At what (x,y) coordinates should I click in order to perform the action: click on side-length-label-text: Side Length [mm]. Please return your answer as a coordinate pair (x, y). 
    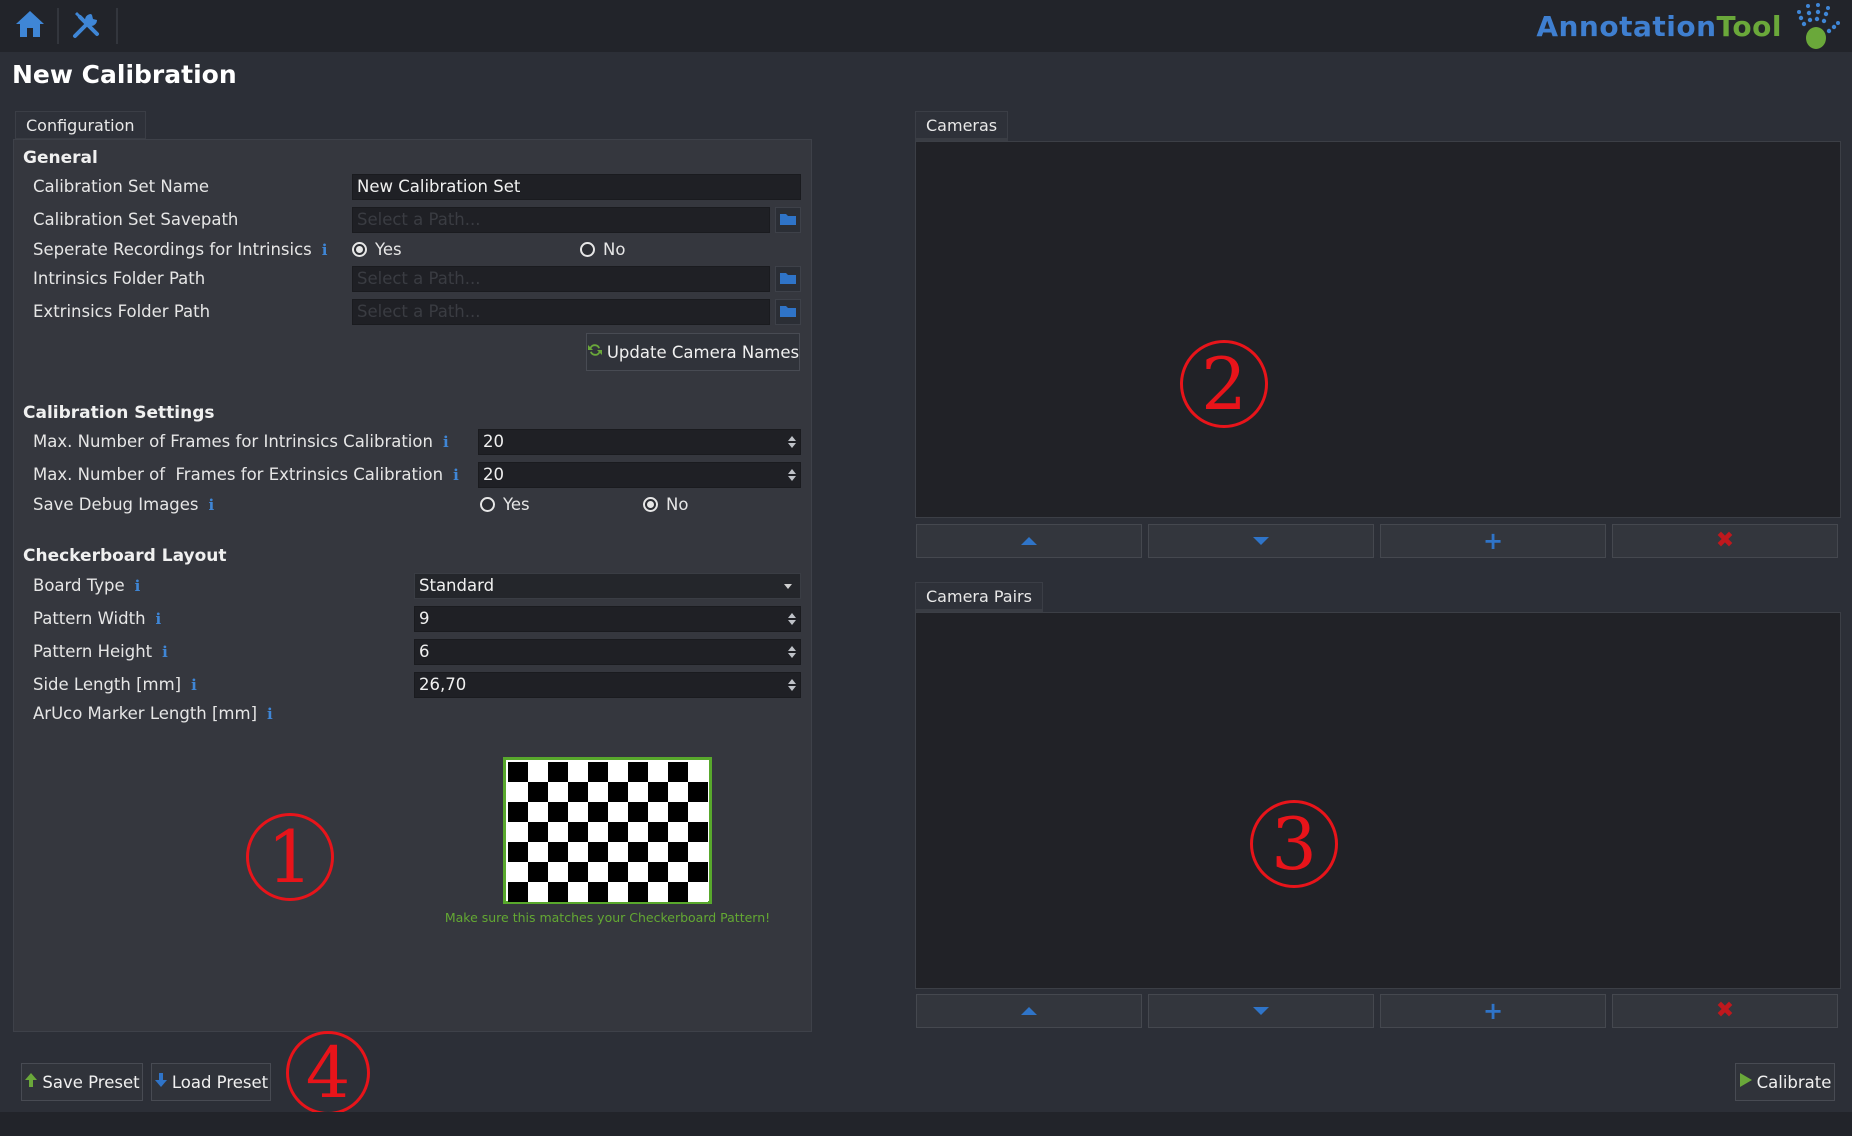
    Looking at the image, I should click on (107, 684).